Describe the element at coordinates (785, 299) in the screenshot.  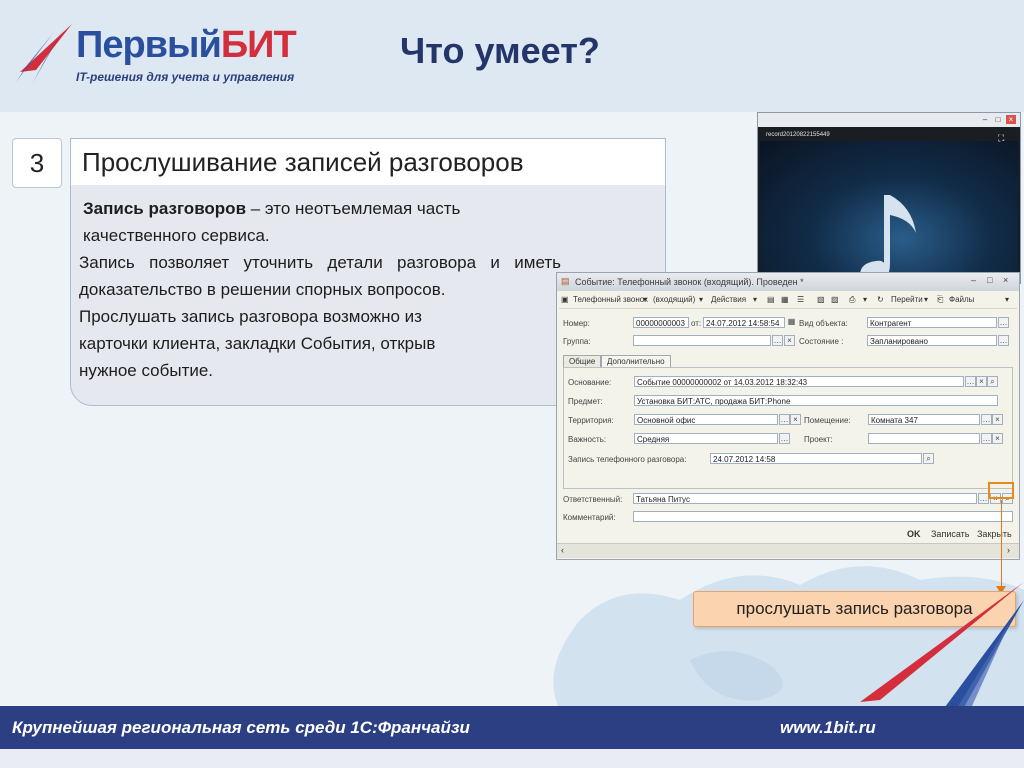
I see `table-icon: ▦` at that location.